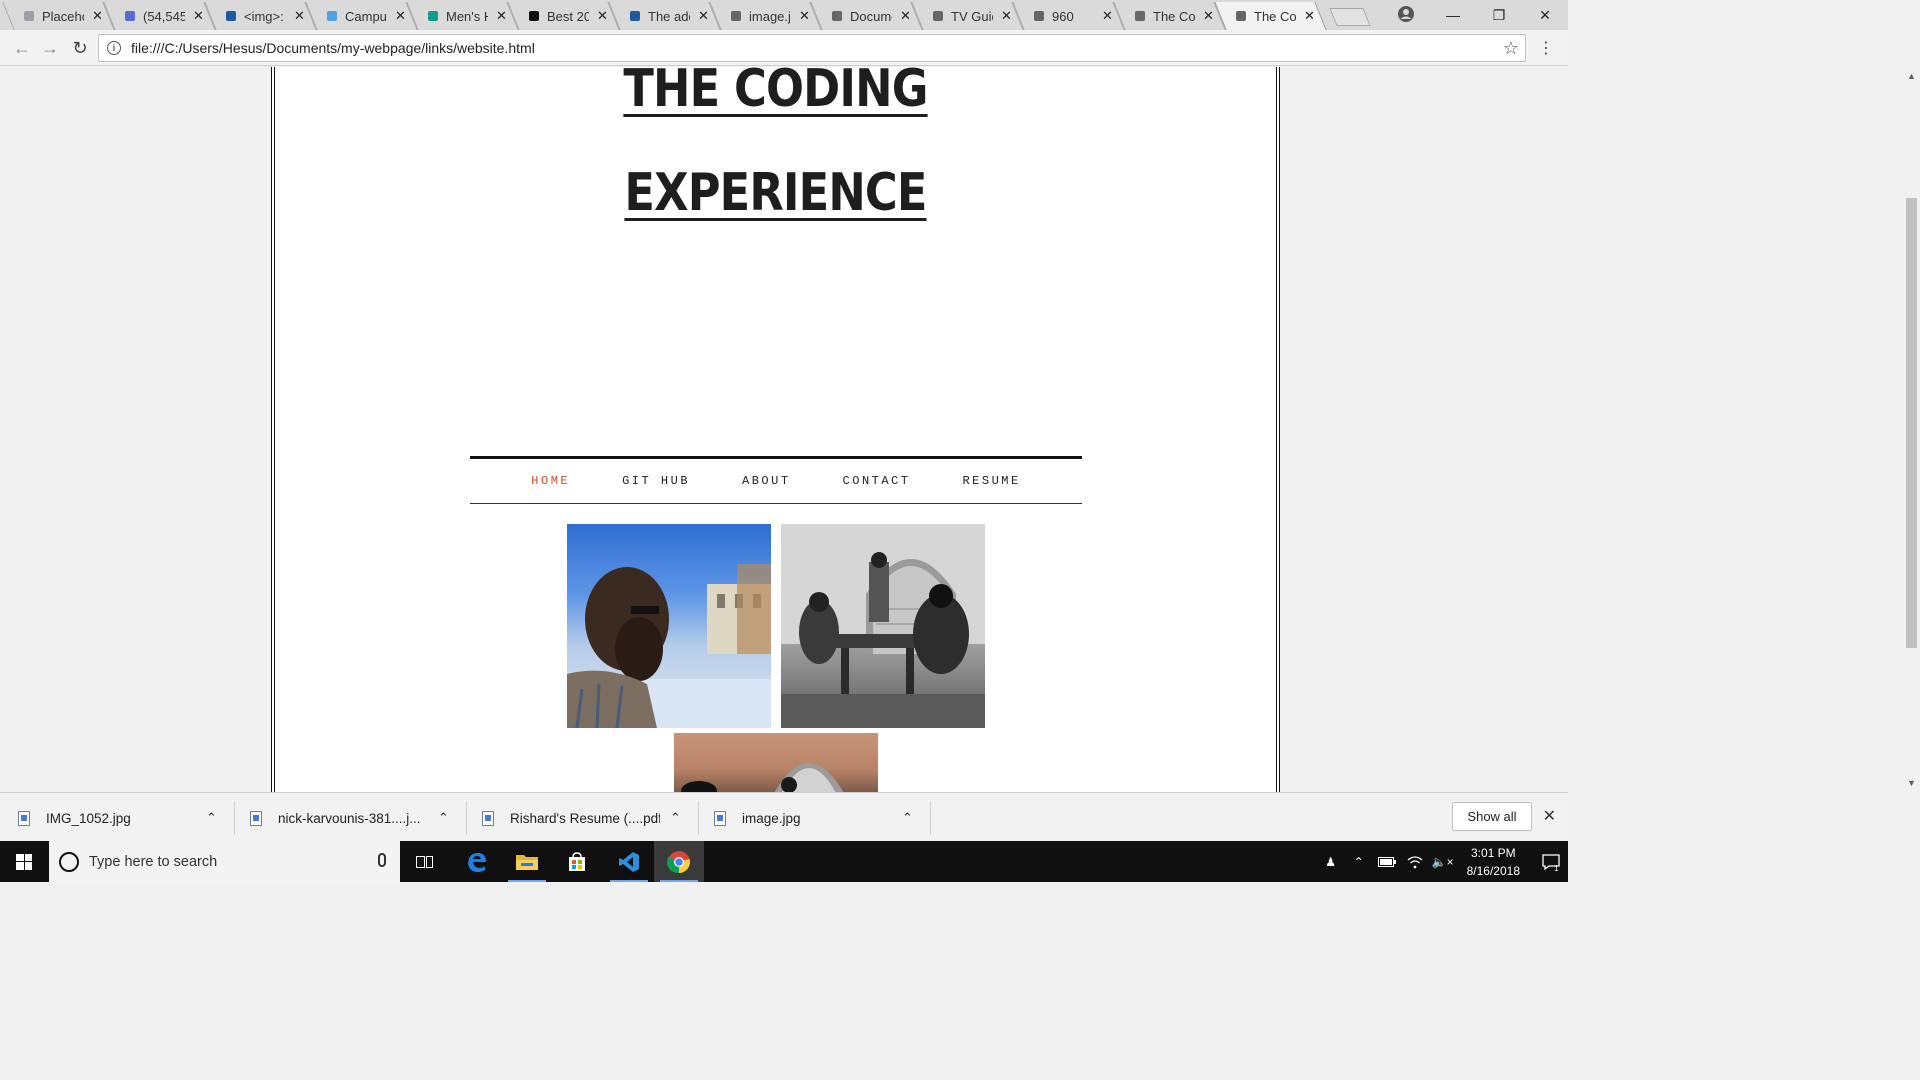 The image size is (1920, 1080). What do you see at coordinates (224, 861) in the screenshot?
I see `taskbar-search: Type here to search` at bounding box center [224, 861].